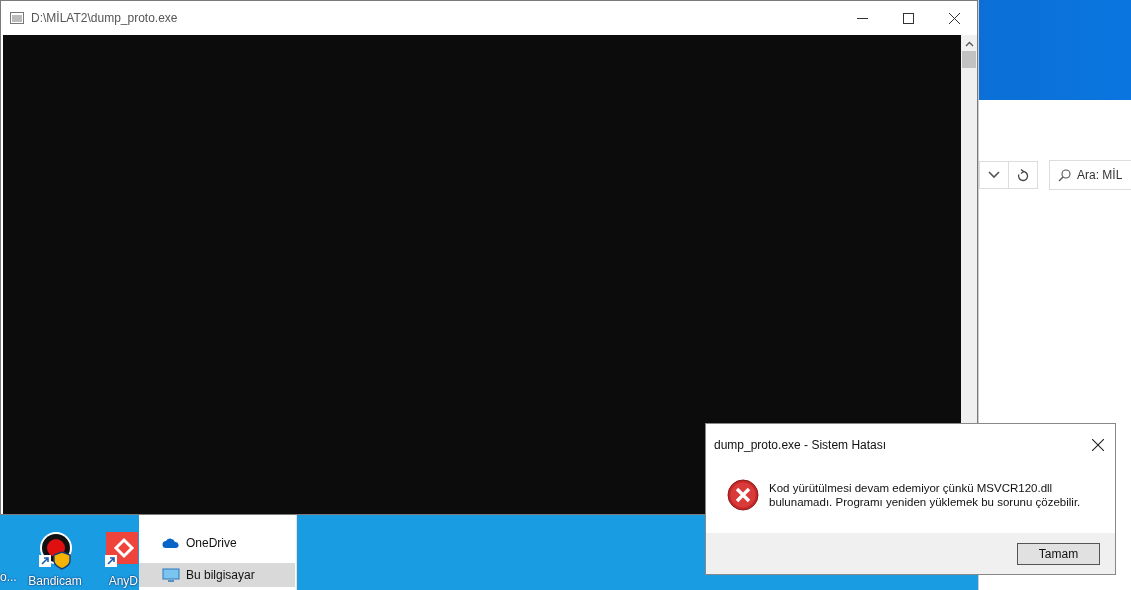  What do you see at coordinates (17, 18) in the screenshot?
I see `console-icon` at bounding box center [17, 18].